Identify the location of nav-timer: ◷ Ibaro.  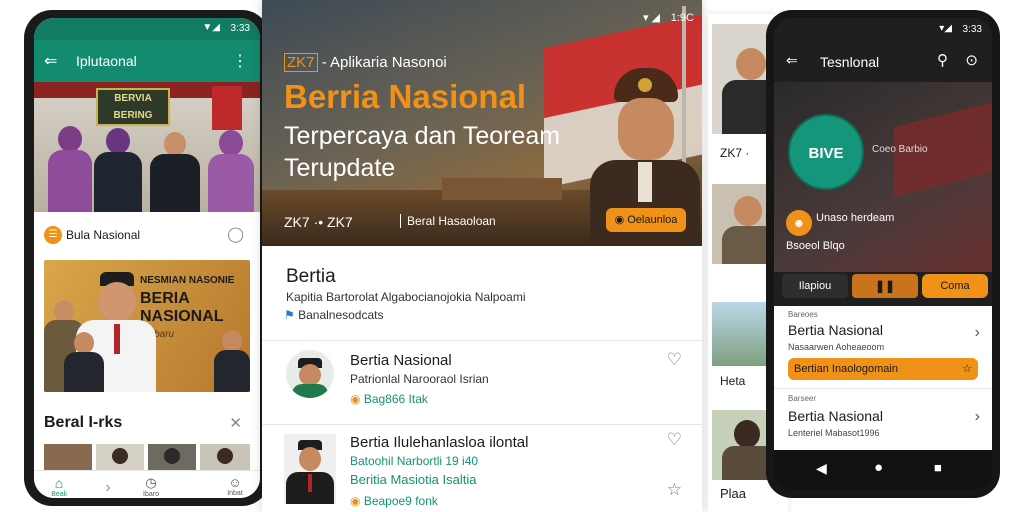
(151, 486).